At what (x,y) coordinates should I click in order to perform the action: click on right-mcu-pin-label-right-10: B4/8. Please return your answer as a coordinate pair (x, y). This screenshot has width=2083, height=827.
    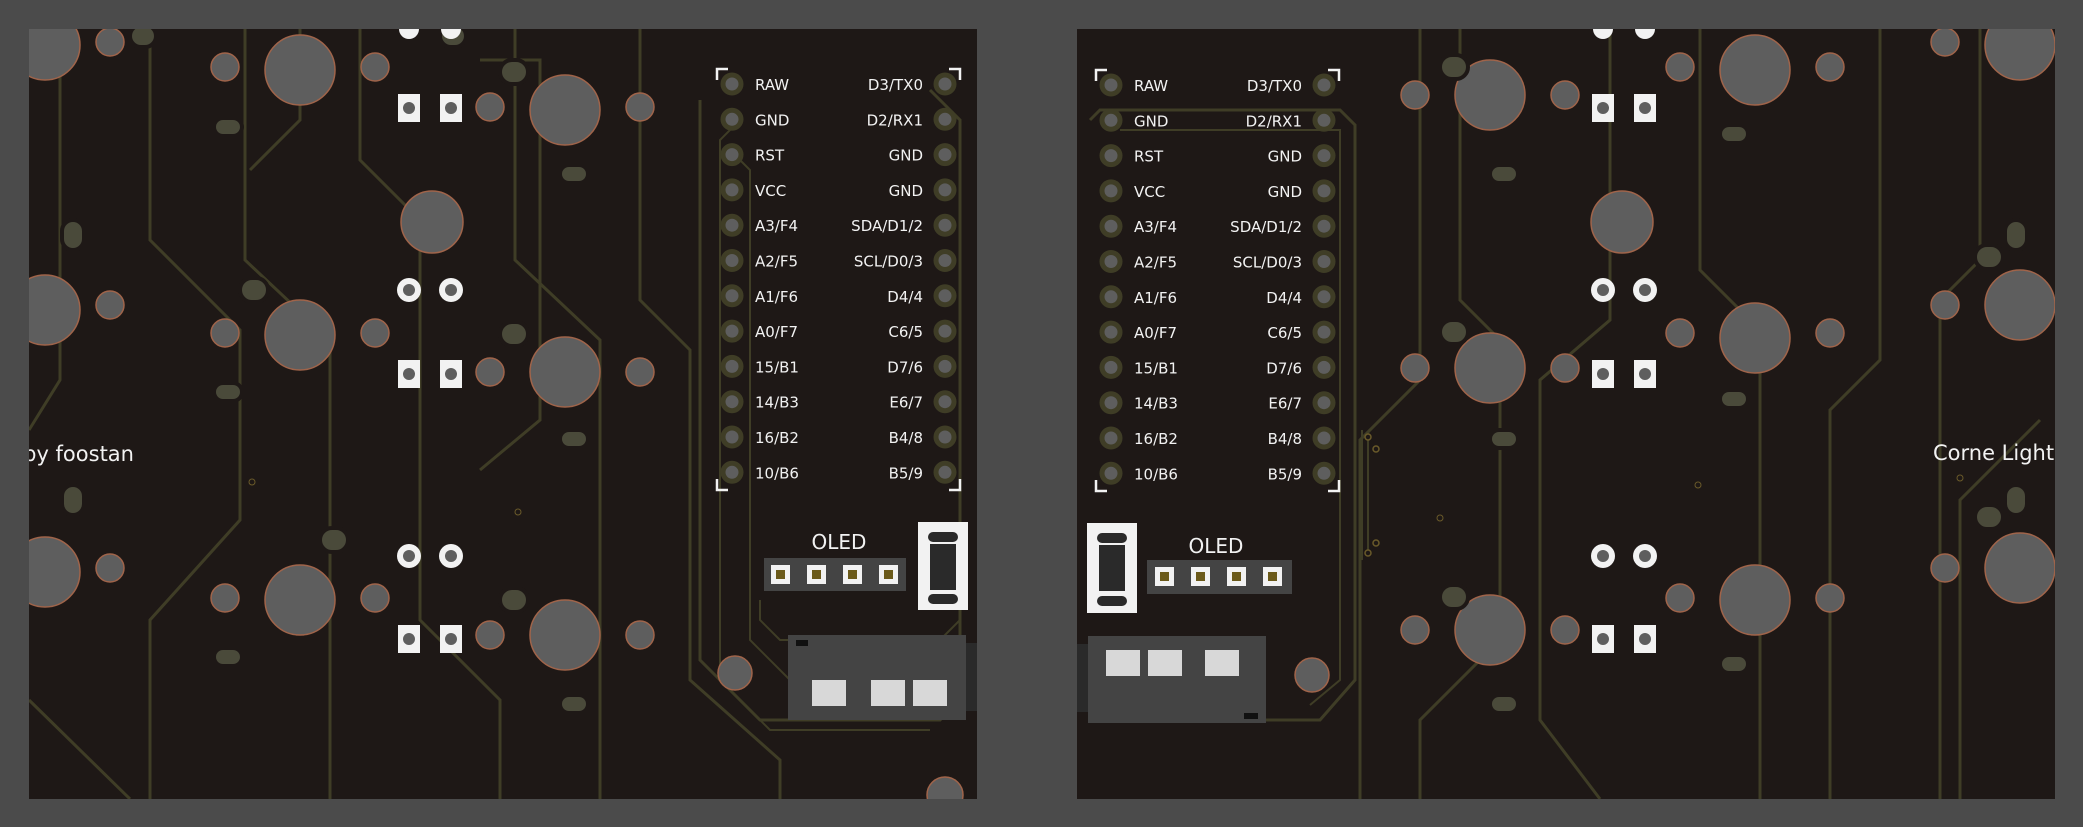
    Looking at the image, I should click on (1285, 439).